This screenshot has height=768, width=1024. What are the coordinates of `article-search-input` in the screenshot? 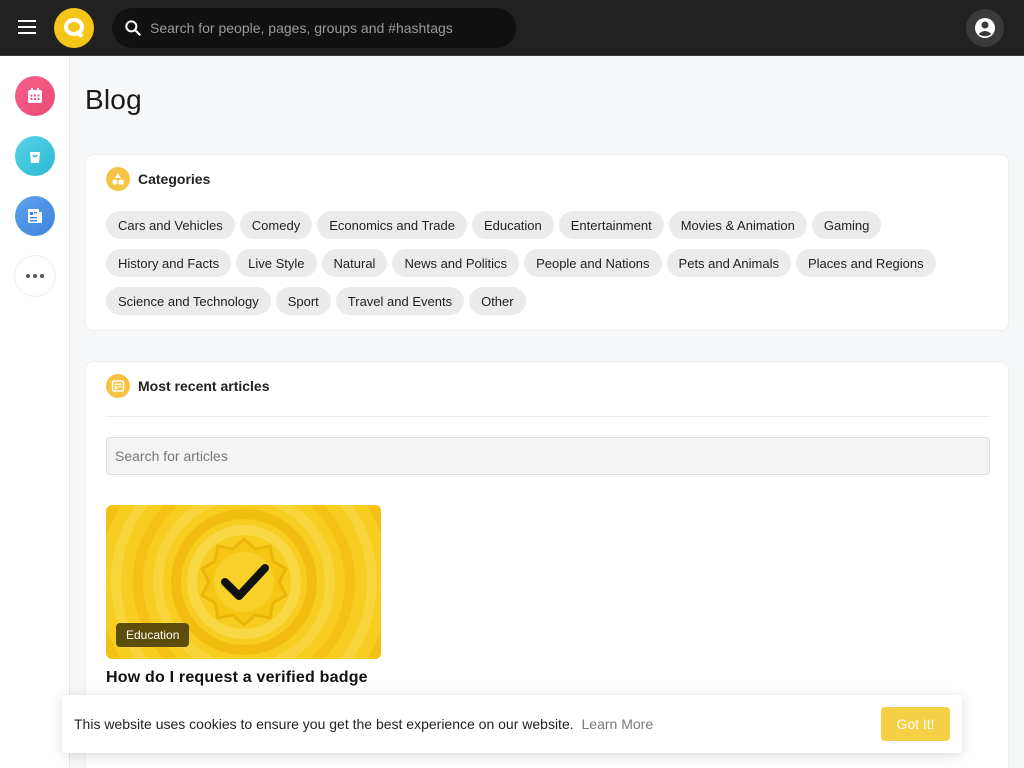 It's located at (548, 456).